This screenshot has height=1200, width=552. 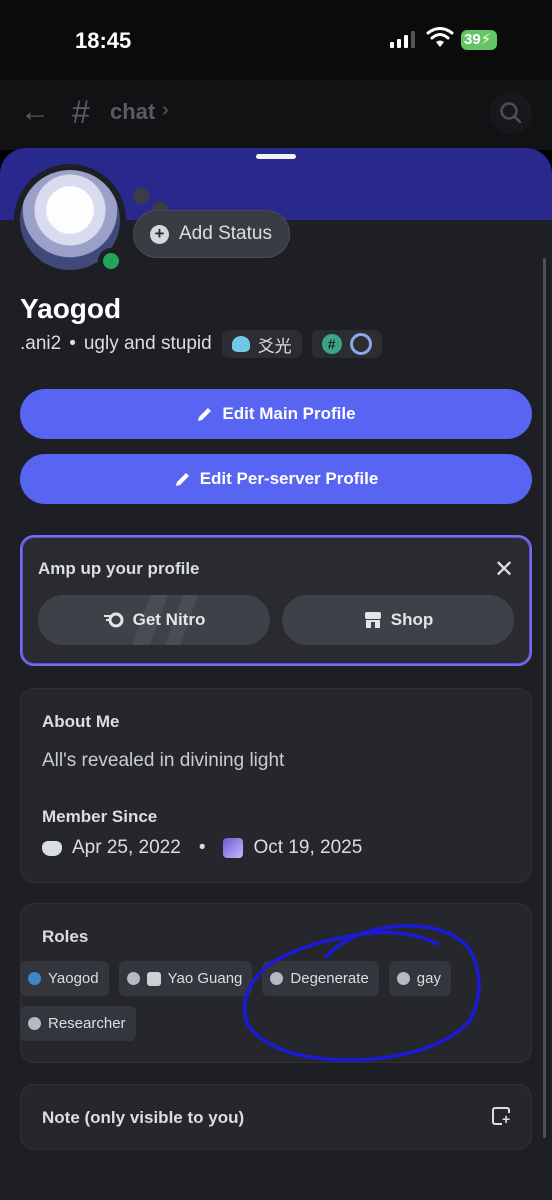 I want to click on role-chip: Degenerate, so click(x=320, y=978).